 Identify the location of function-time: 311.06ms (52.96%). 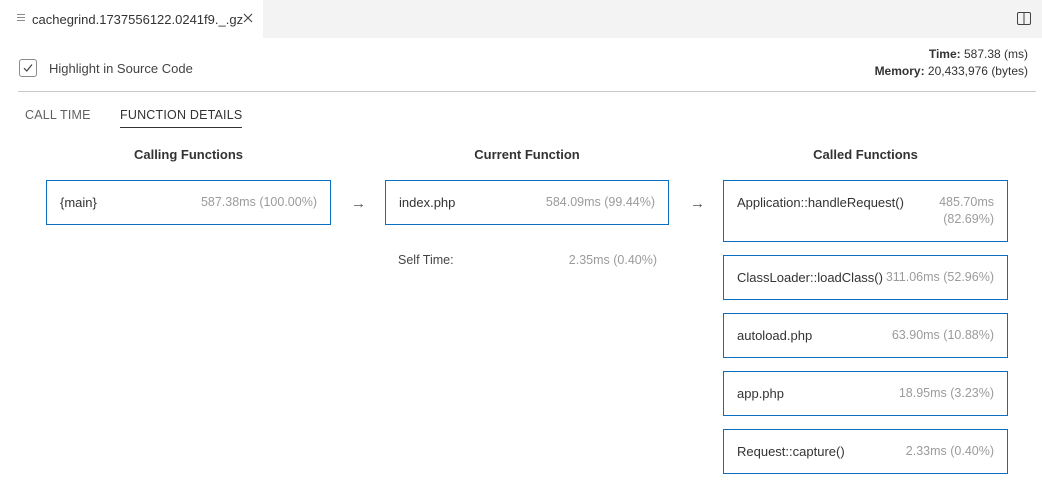
(939, 277).